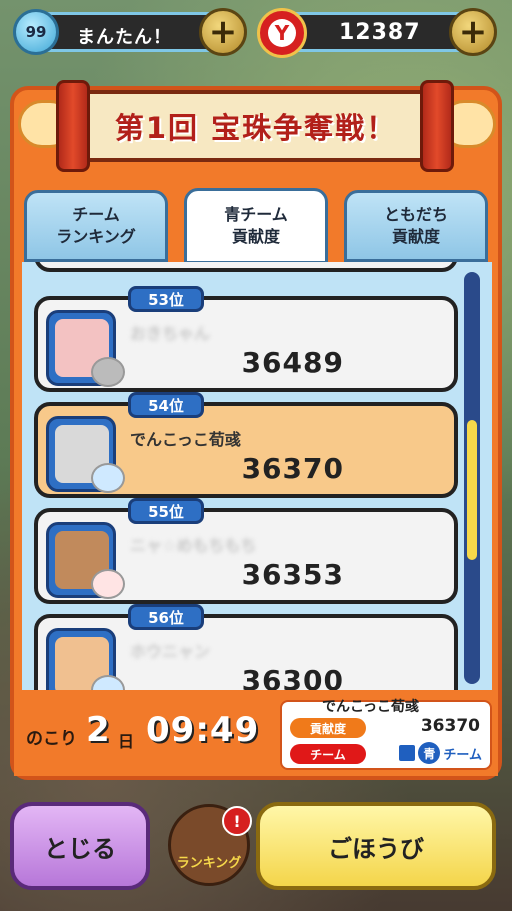 This screenshot has width=512, height=911. Describe the element at coordinates (223, 32) in the screenshot. I see `add-stamina-button: +` at that location.